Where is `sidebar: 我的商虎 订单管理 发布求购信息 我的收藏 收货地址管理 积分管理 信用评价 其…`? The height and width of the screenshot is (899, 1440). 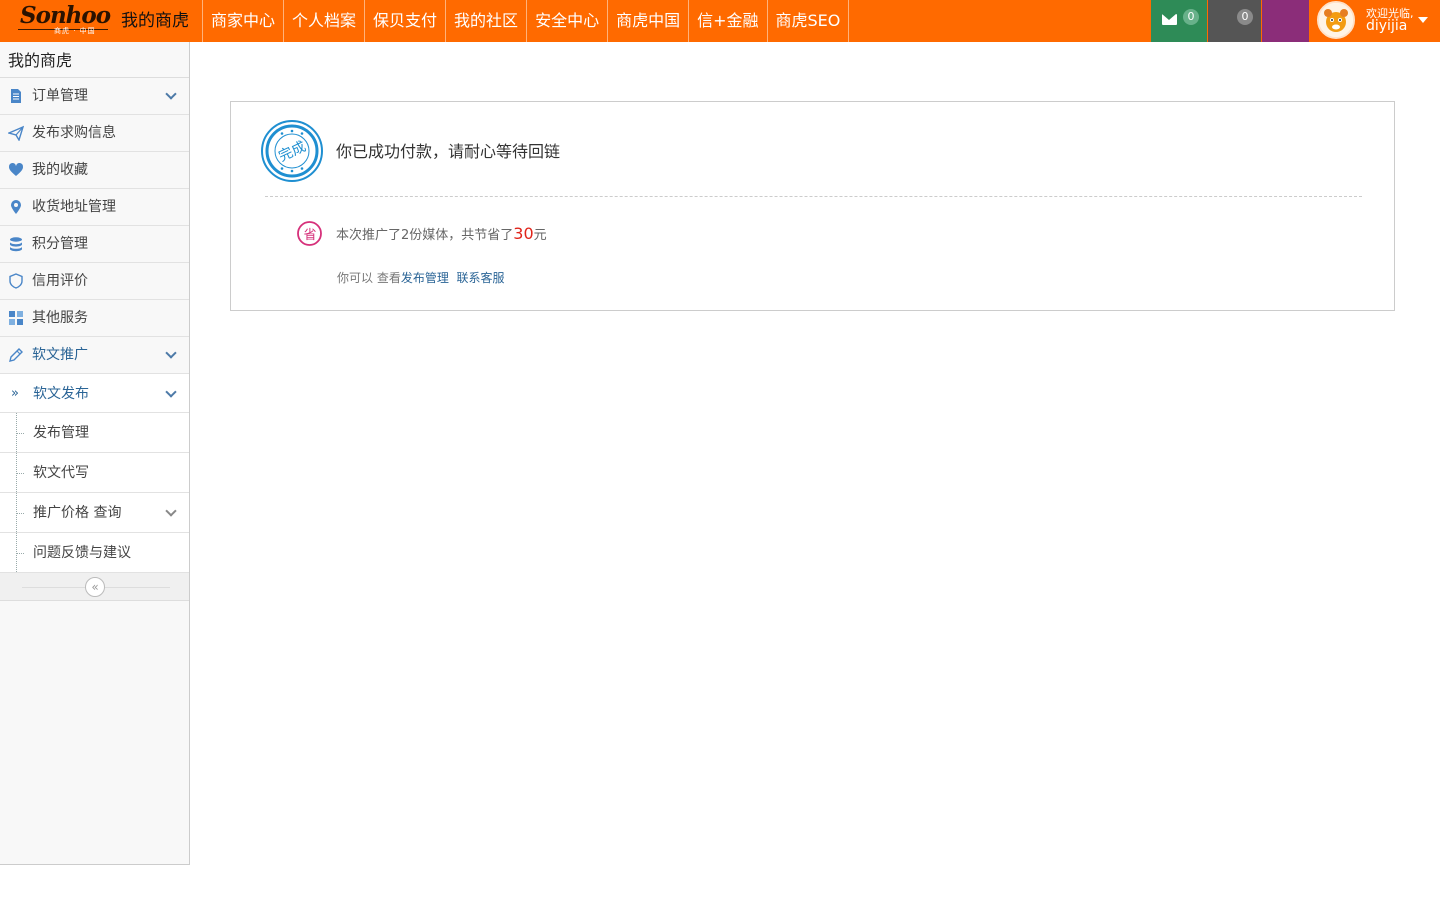 sidebar: 我的商虎 订单管理 发布求购信息 我的收藏 收货地址管理 积分管理 信用评价 其… is located at coordinates (95, 453).